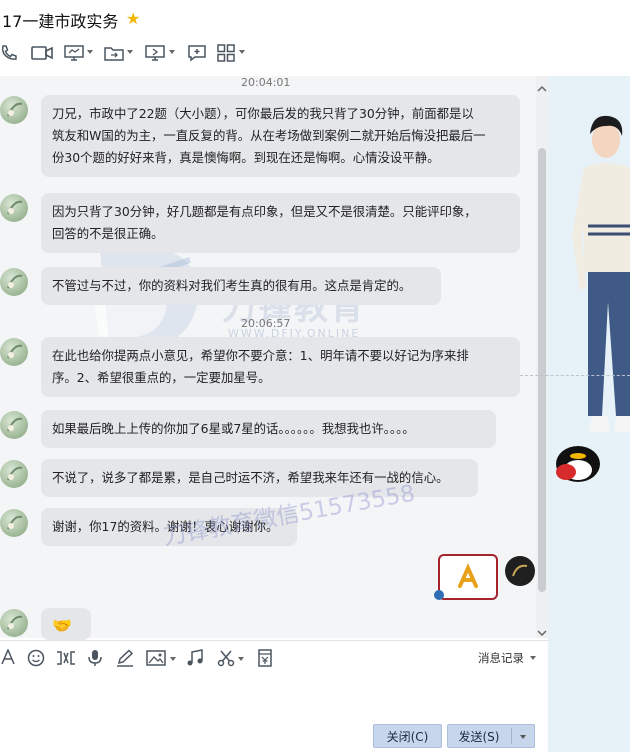 This screenshot has width=630, height=752. I want to click on message-bubble: 🤝, so click(66, 624).